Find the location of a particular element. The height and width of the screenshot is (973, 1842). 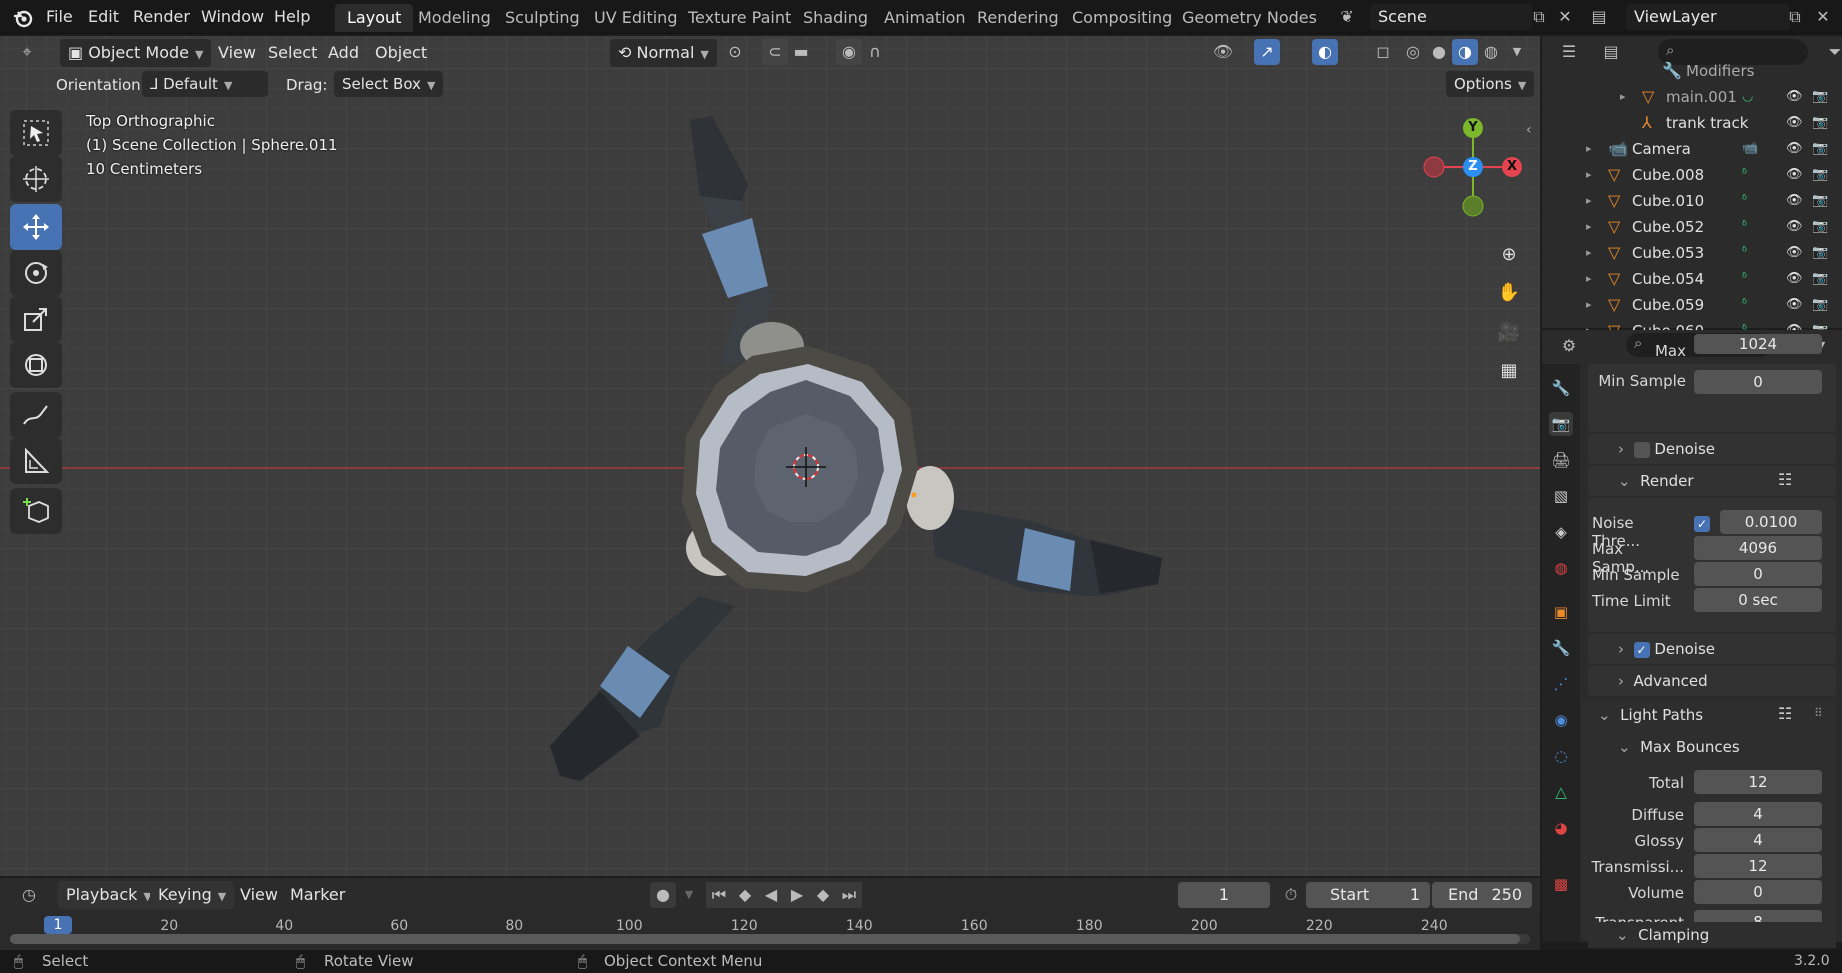

ortho-grid-icon: ▦ is located at coordinates (1509, 370).